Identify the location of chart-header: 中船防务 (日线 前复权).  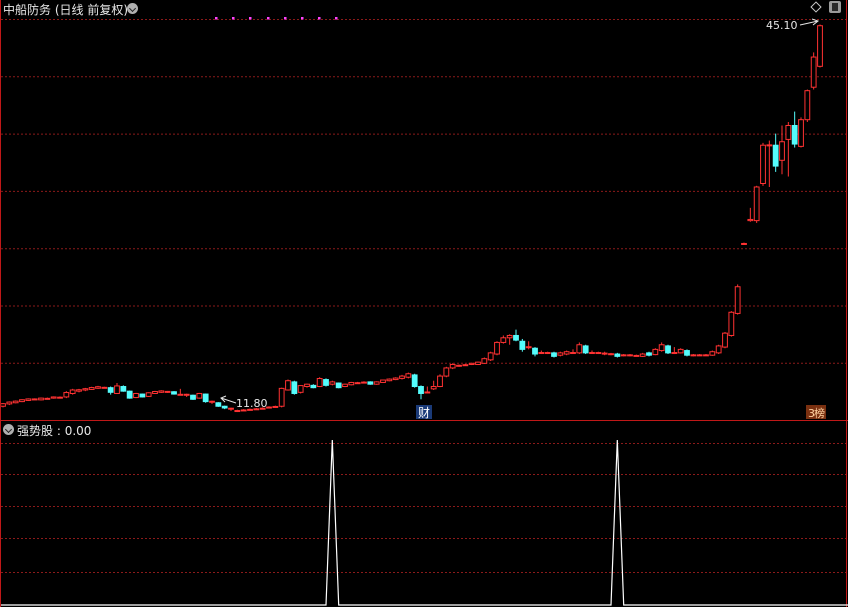
(65, 9).